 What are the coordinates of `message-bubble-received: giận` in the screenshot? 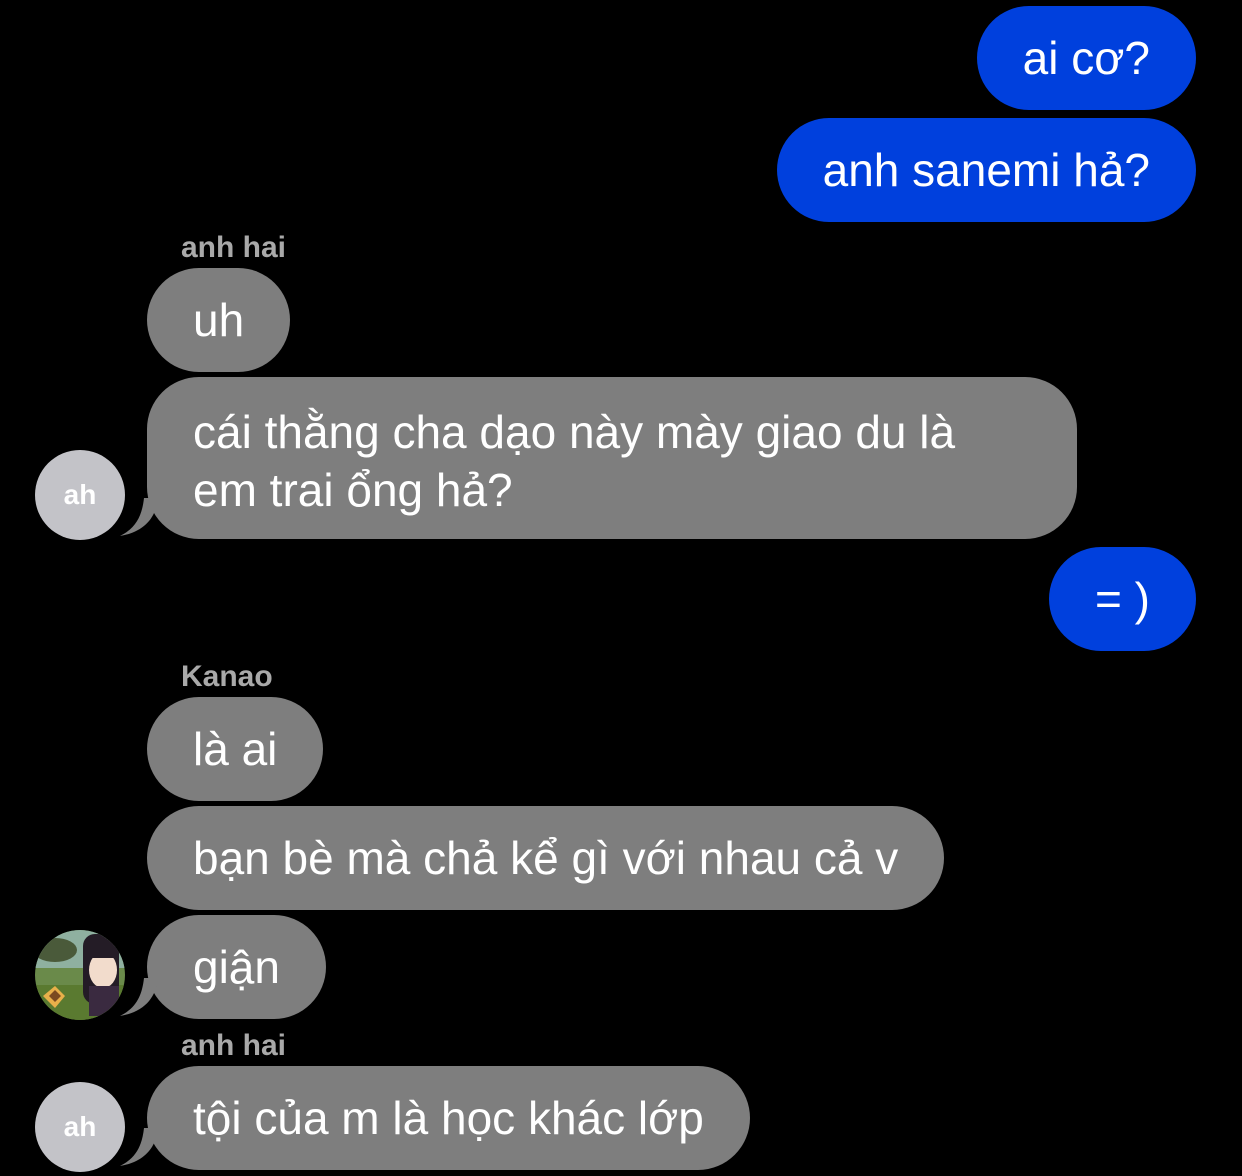 It's located at (236, 967).